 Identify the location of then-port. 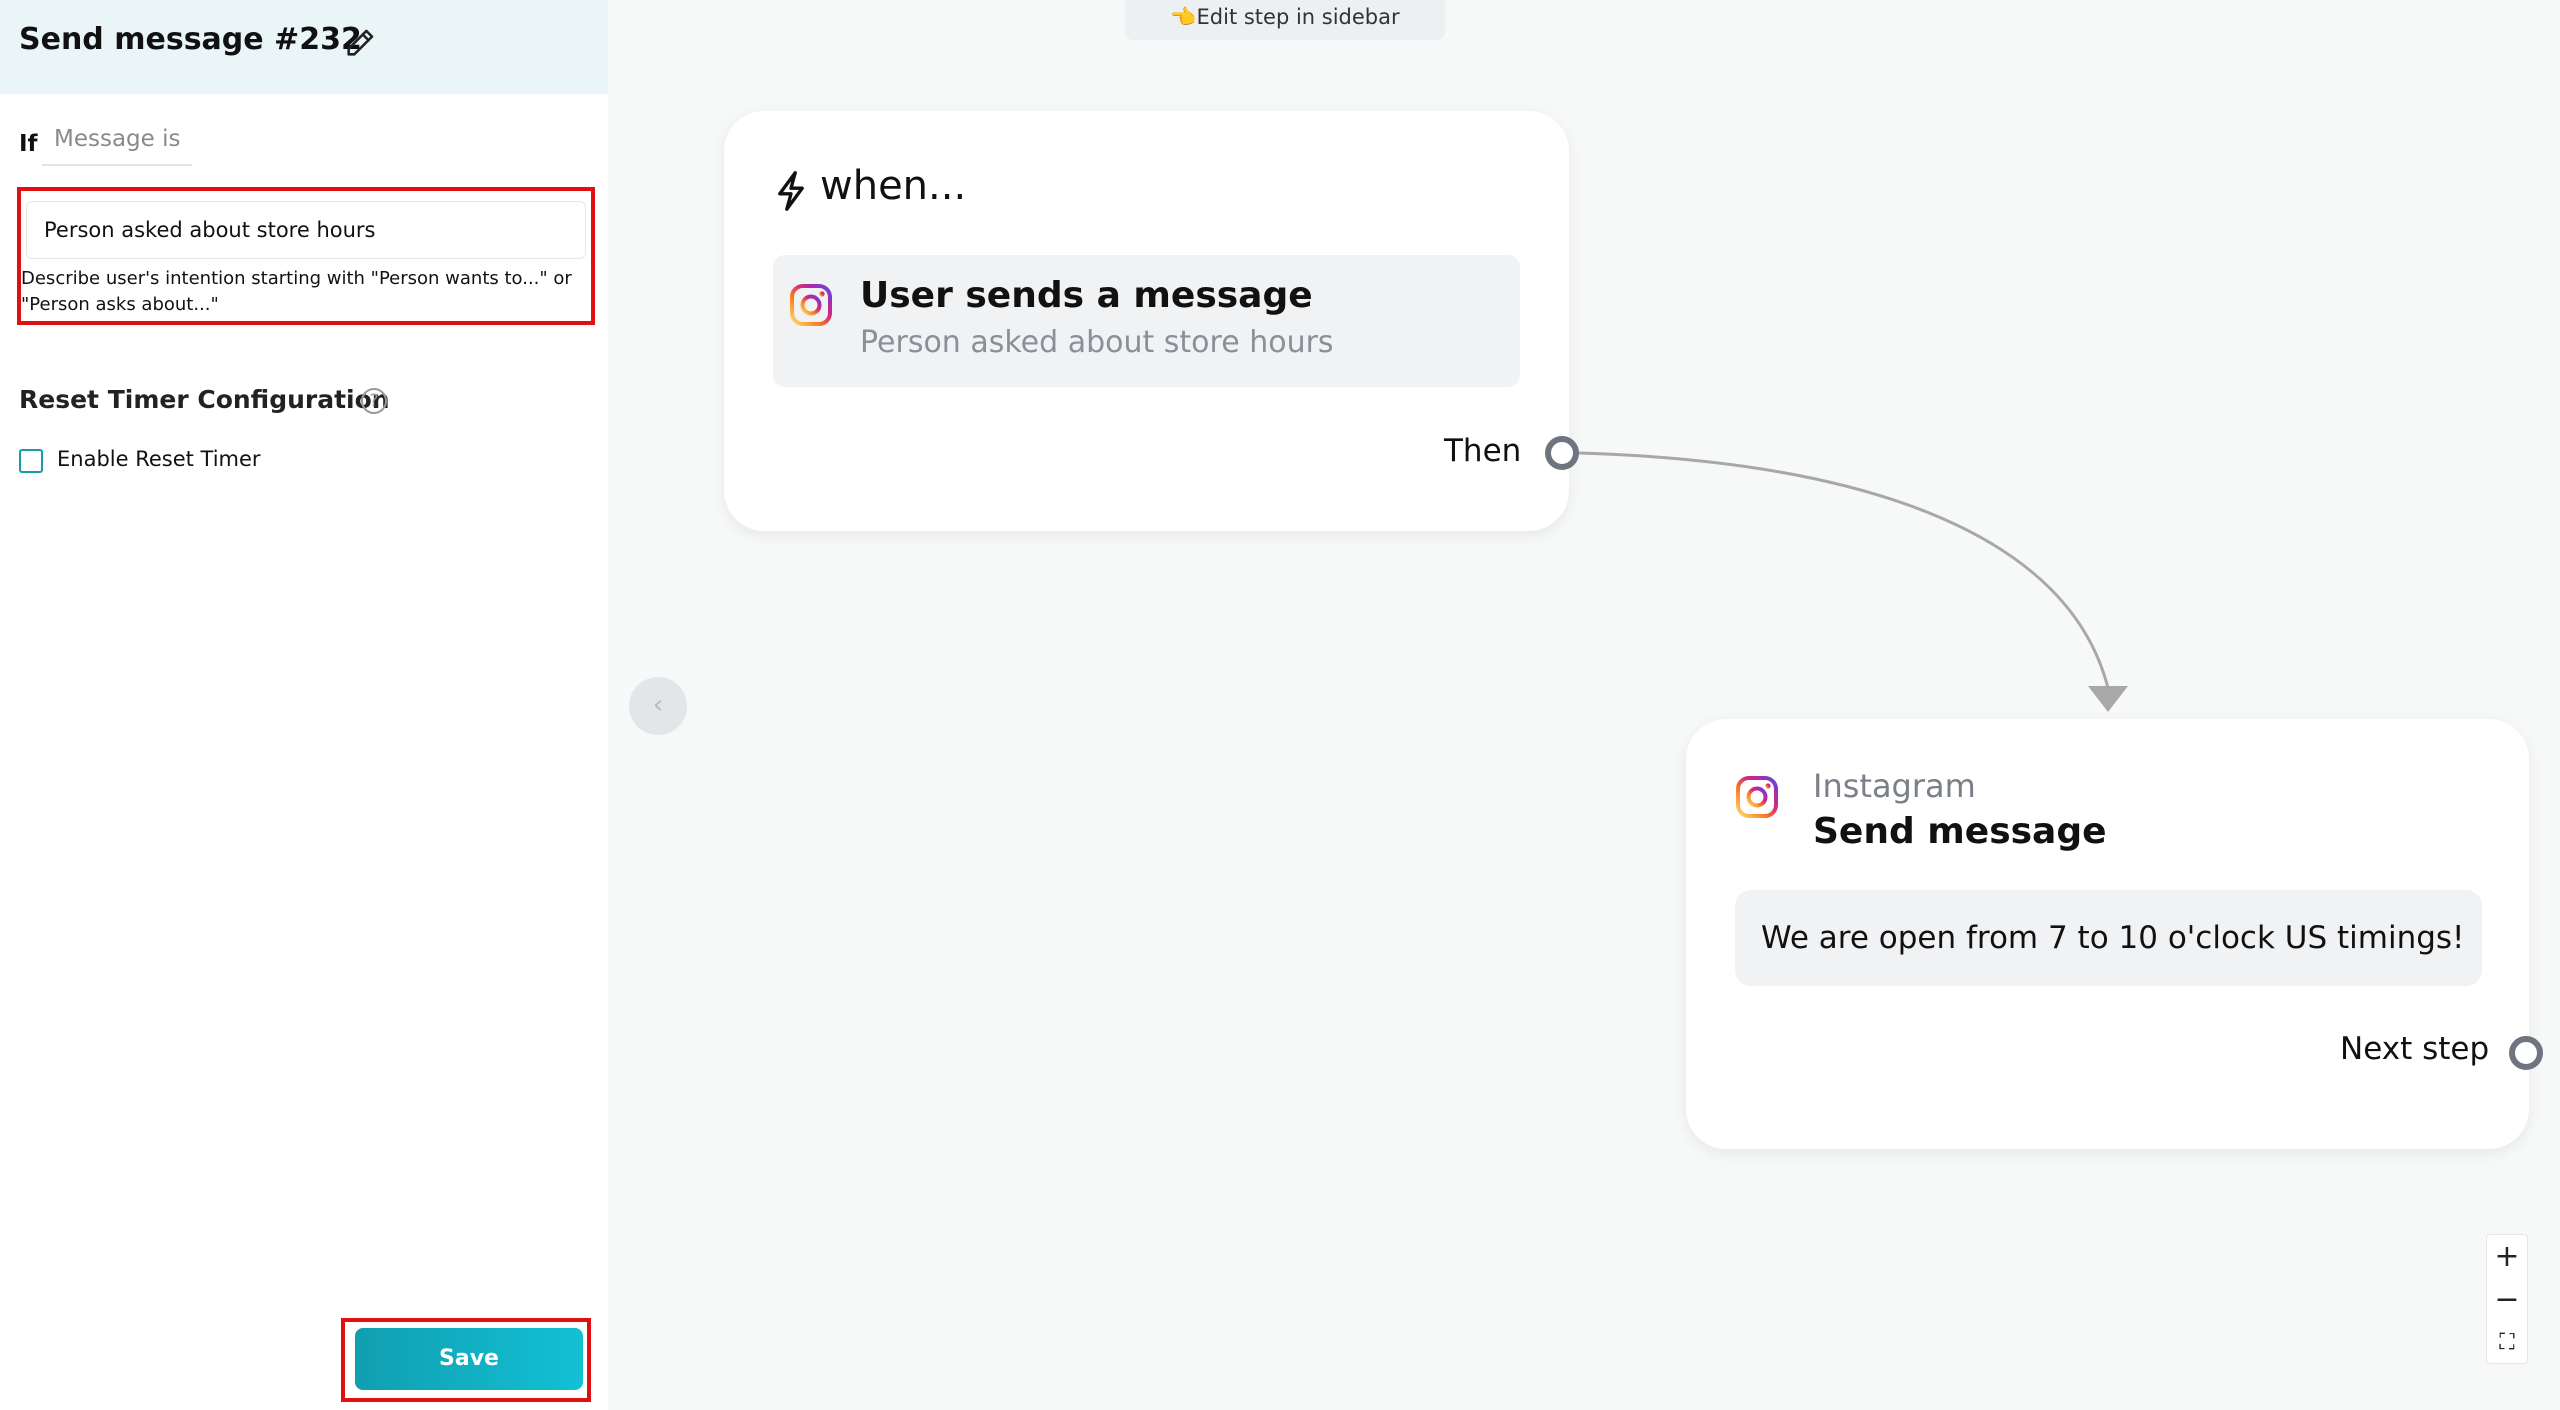
(1562, 453).